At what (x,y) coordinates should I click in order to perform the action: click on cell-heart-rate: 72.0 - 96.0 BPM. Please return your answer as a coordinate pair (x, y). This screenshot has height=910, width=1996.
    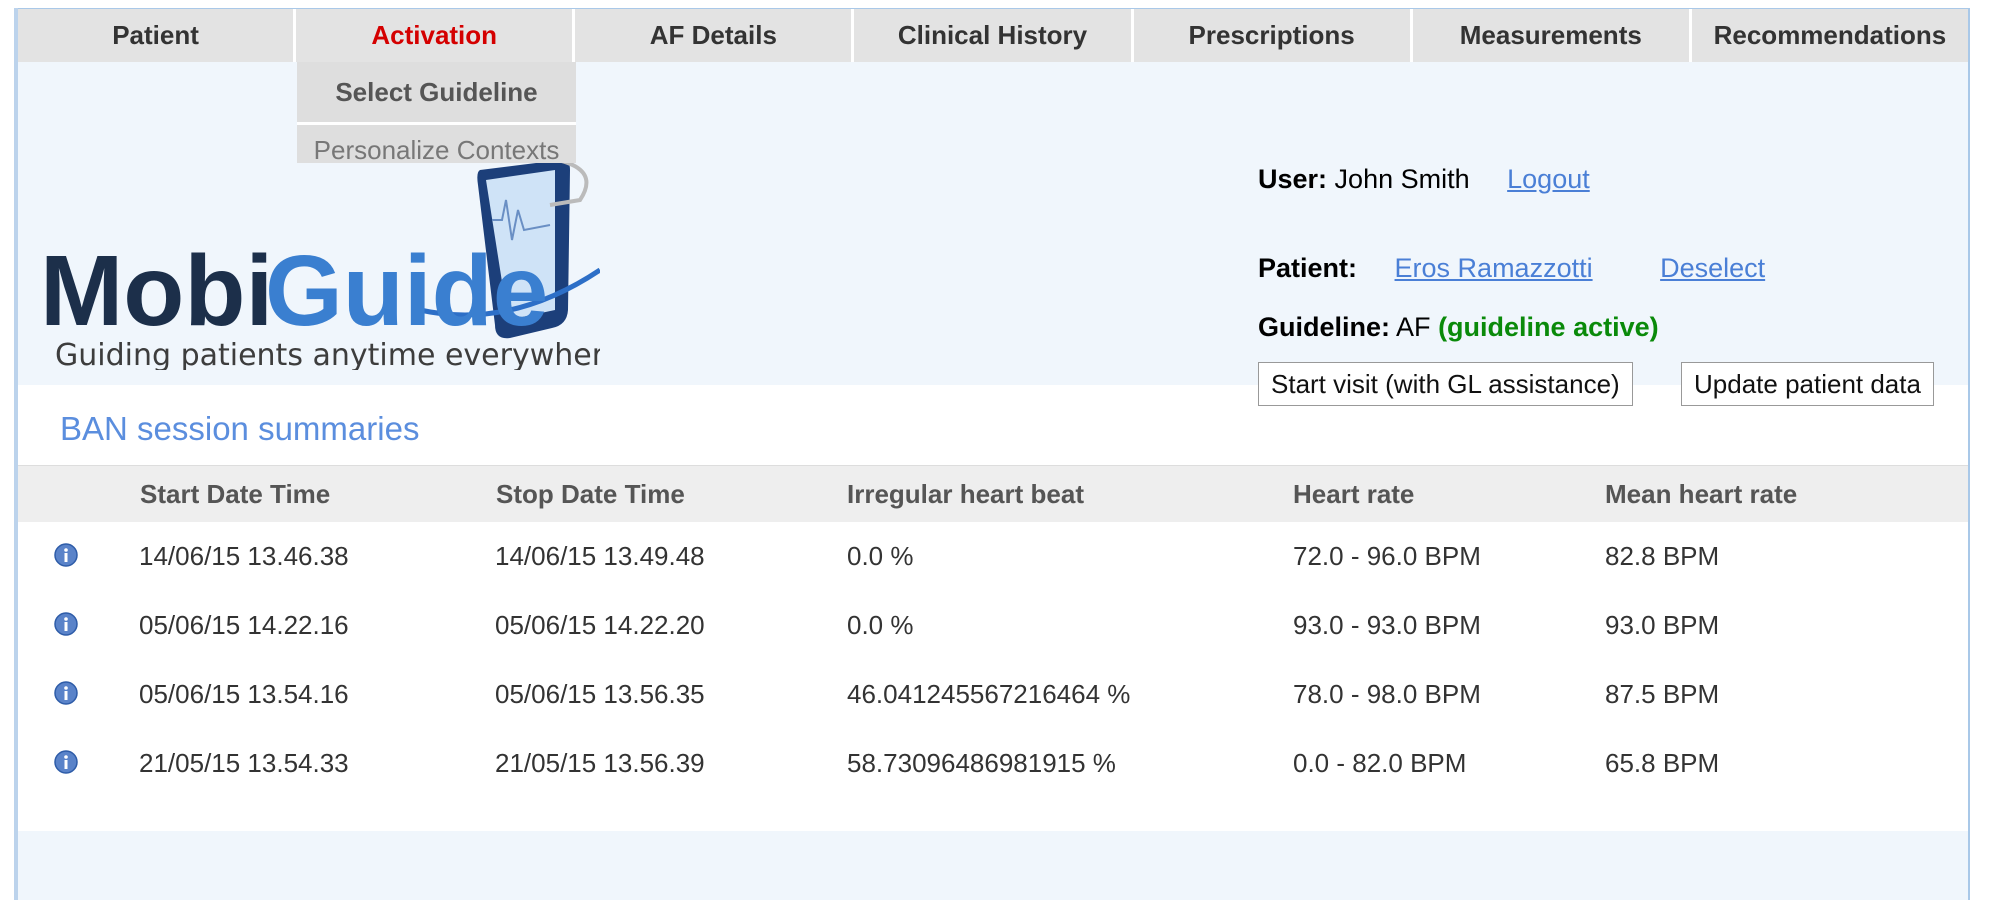
    Looking at the image, I should click on (1387, 556).